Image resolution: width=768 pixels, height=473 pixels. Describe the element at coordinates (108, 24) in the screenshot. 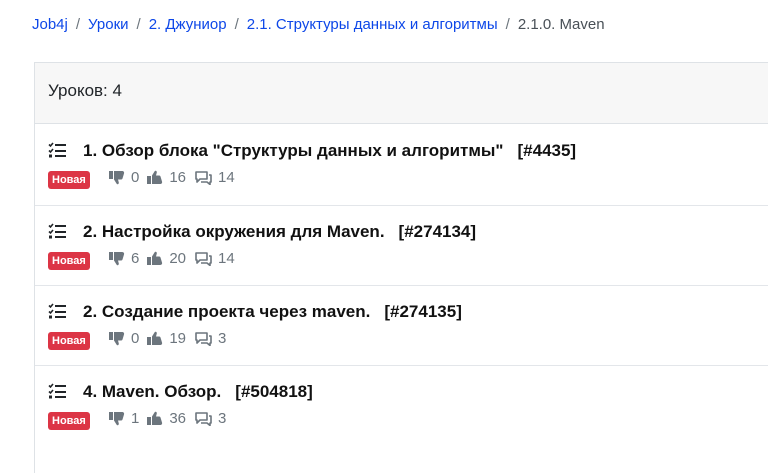

I see `breadcrumb-link-lessons: Уроки` at that location.